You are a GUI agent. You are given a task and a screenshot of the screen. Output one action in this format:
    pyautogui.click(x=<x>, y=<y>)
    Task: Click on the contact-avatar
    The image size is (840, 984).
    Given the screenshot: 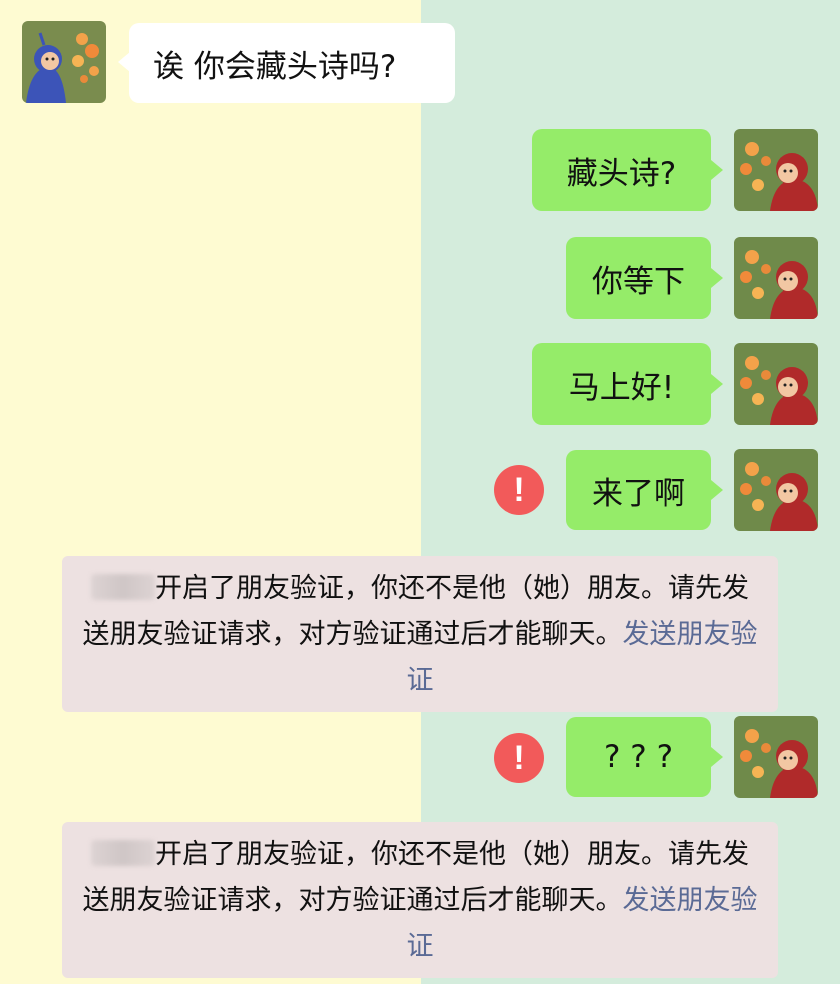 What is the action you would take?
    pyautogui.click(x=64, y=62)
    